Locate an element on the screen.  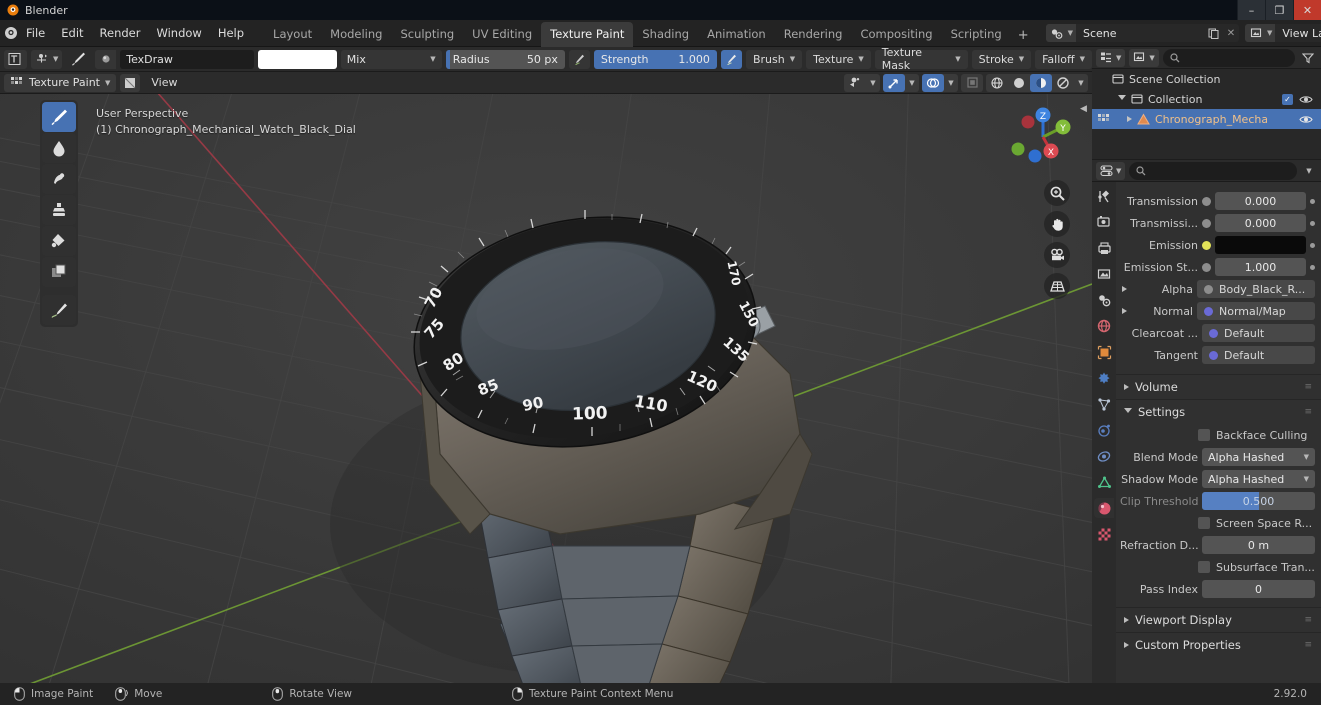
blender-menu-icon is located at coordinates (11, 33).